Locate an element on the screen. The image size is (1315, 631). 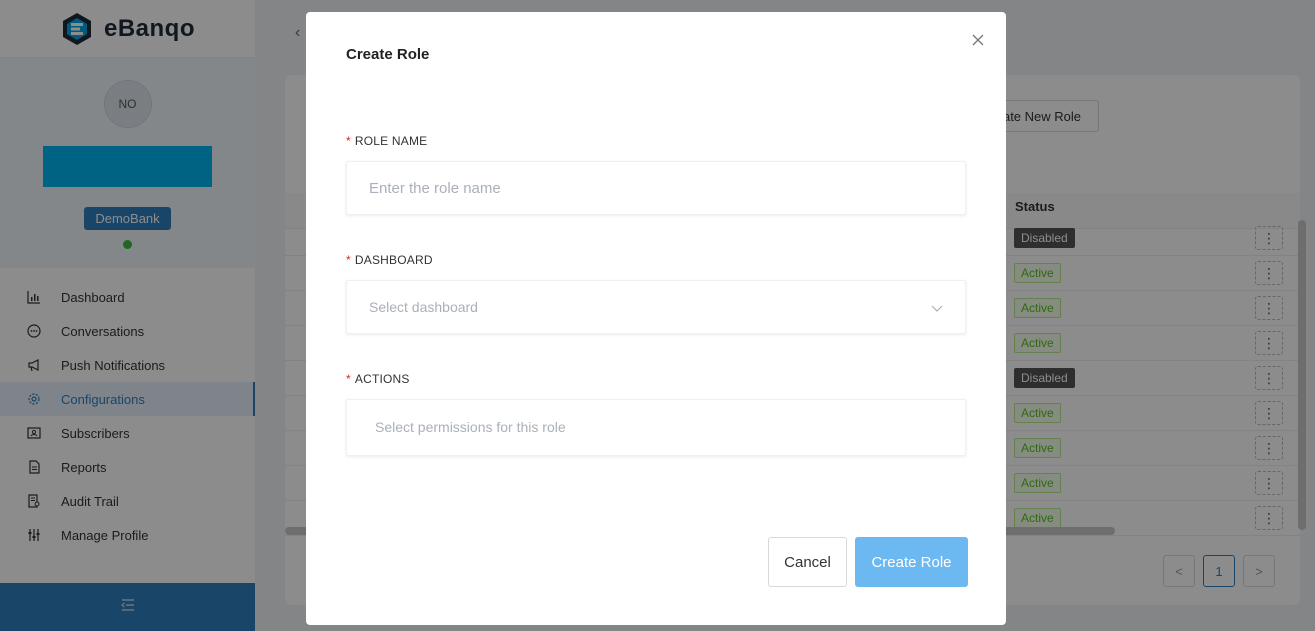
actions-label: * ACTIONS is located at coordinates (378, 379).